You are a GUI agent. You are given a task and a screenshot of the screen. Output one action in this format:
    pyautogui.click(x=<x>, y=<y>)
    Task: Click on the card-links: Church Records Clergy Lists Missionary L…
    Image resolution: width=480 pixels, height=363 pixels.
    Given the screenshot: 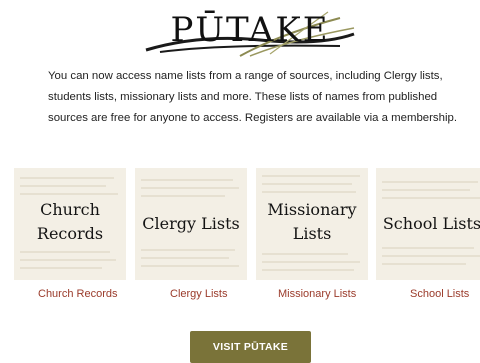 What is the action you would take?
    pyautogui.click(x=240, y=296)
    